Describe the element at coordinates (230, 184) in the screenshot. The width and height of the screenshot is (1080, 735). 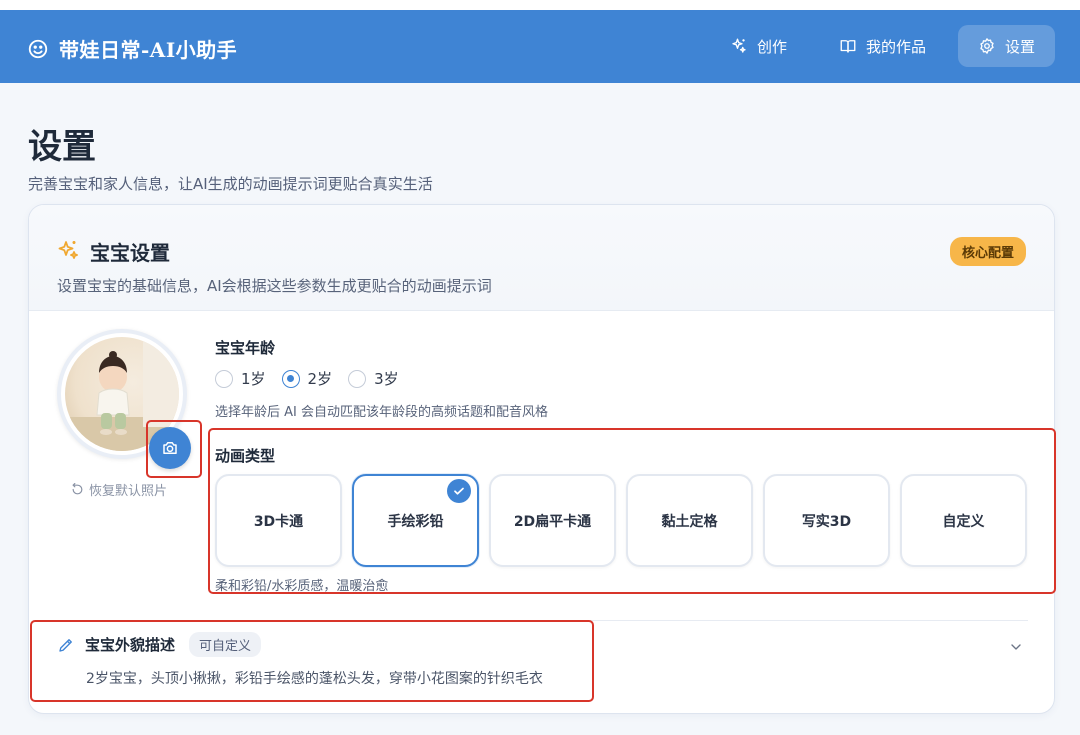
I see `page-subtitle: 完善宝宝和家人信息，让AI生成的动画提示词更贴合真实生活` at that location.